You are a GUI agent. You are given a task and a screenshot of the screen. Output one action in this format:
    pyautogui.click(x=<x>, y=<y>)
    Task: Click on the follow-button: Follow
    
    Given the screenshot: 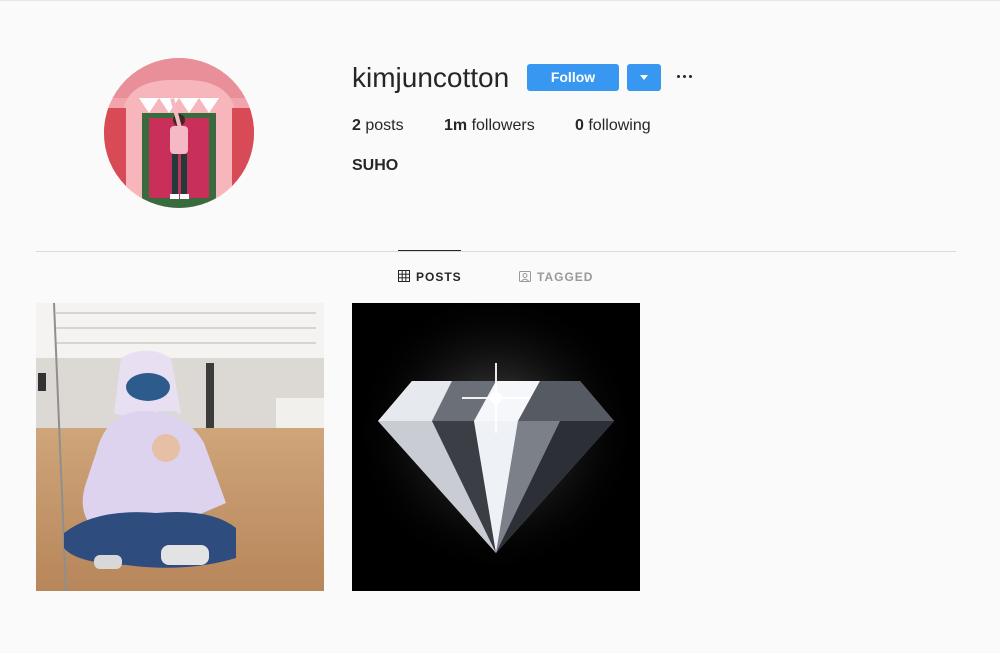 What is the action you would take?
    pyautogui.click(x=573, y=77)
    